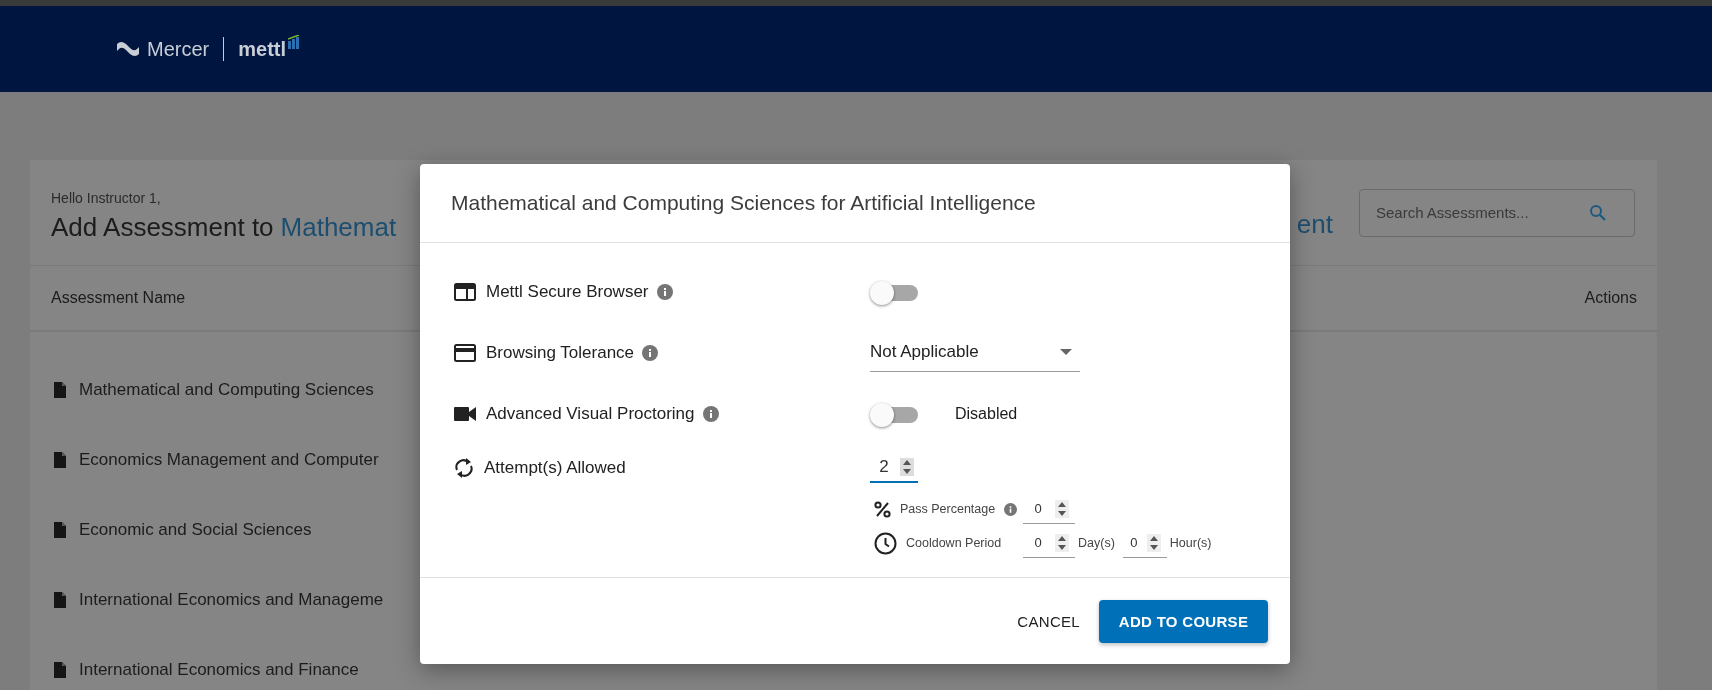  Describe the element at coordinates (219, 670) in the screenshot. I see `assessment-name: International Economics and Finance` at that location.